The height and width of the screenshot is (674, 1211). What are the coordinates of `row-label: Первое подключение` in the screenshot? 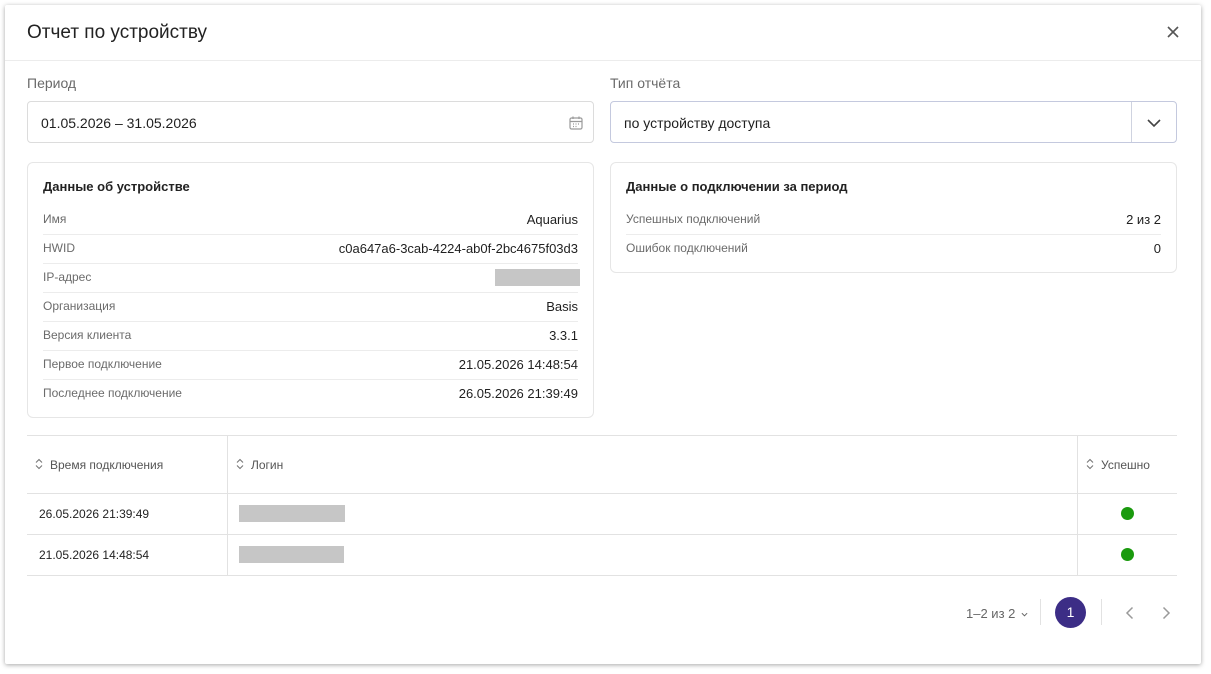 It's located at (102, 364).